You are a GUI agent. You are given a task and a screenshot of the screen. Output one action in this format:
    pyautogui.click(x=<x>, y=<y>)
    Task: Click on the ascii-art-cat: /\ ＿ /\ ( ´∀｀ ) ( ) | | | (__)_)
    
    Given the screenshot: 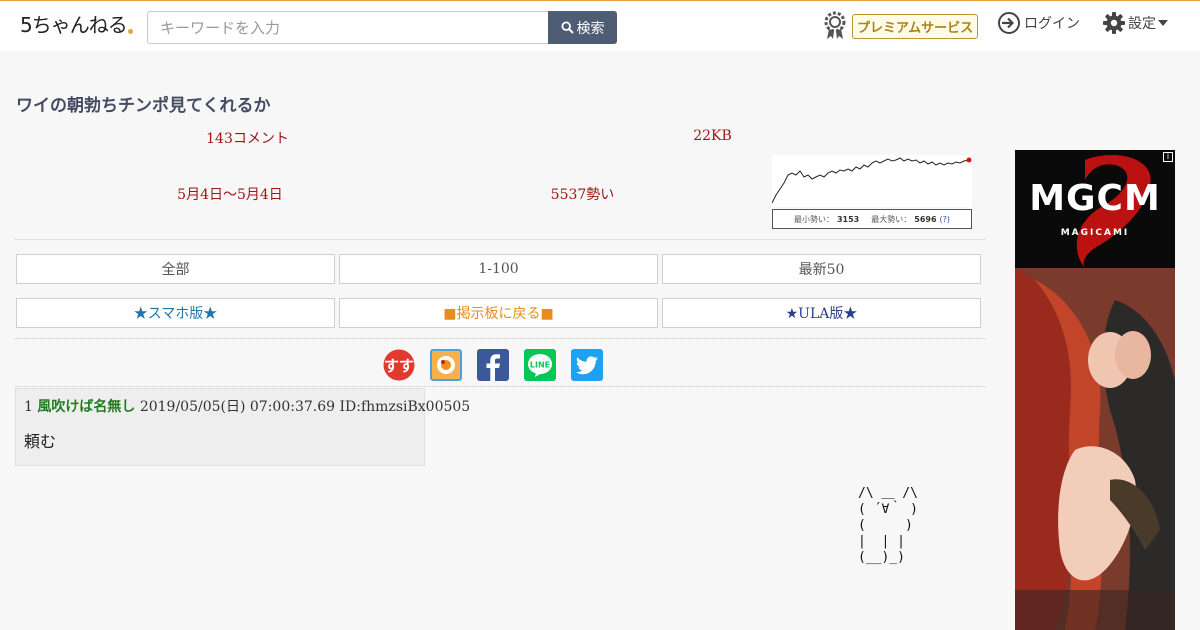 What is the action you would take?
    pyautogui.click(x=888, y=525)
    